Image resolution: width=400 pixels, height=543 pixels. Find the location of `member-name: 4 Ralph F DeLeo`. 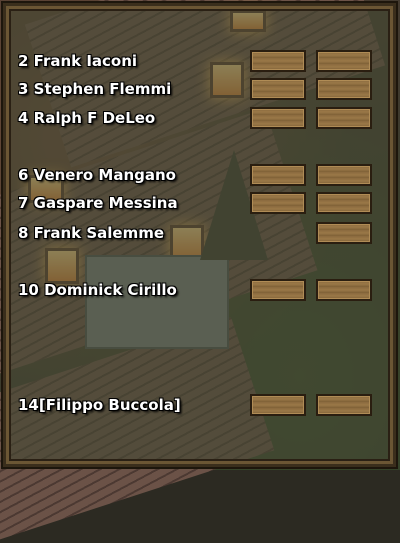

member-name: 4 Ralph F DeLeo is located at coordinates (87, 118).